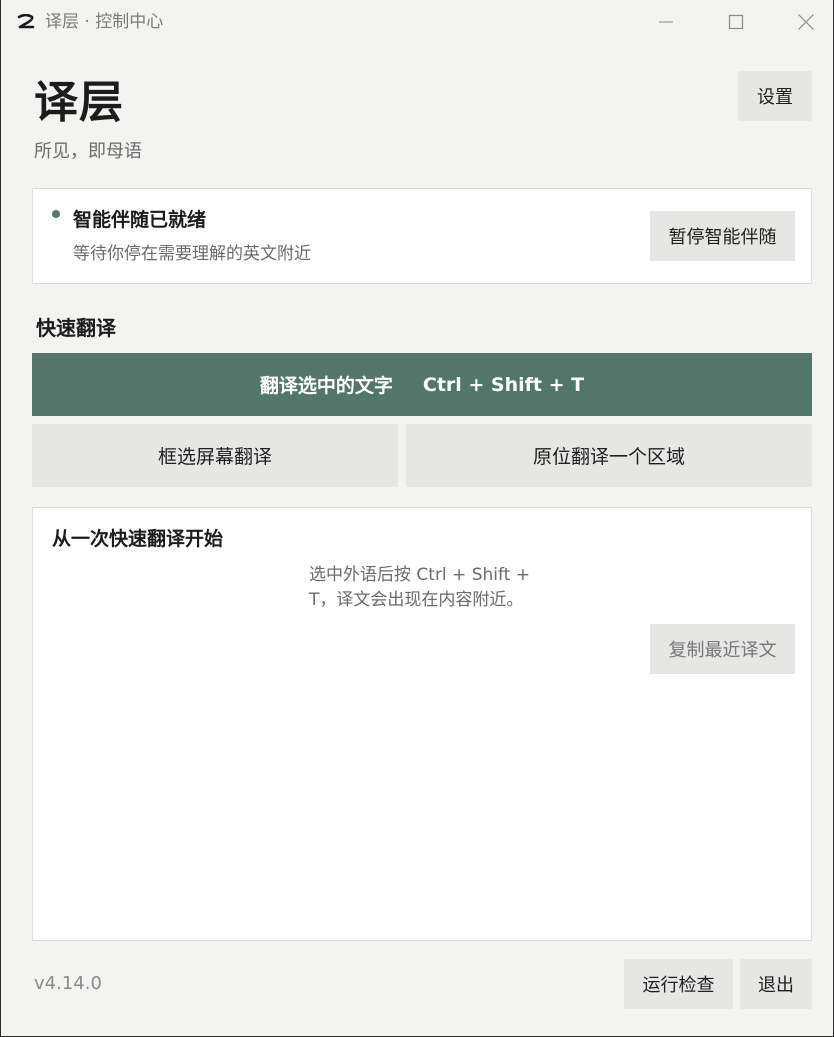 The width and height of the screenshot is (834, 1037). What do you see at coordinates (419, 587) in the screenshot?
I see `recent-hint: 选中外语后按 Ctrl + Shift + T，译文会出现在内容附近。` at bounding box center [419, 587].